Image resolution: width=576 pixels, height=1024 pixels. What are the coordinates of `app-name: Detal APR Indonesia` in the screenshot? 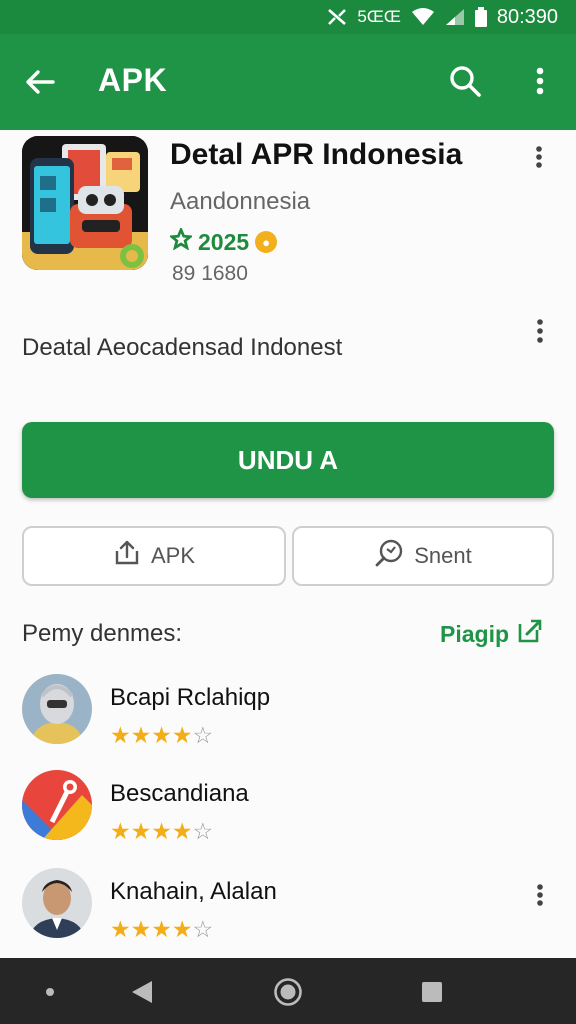 It's located at (316, 154).